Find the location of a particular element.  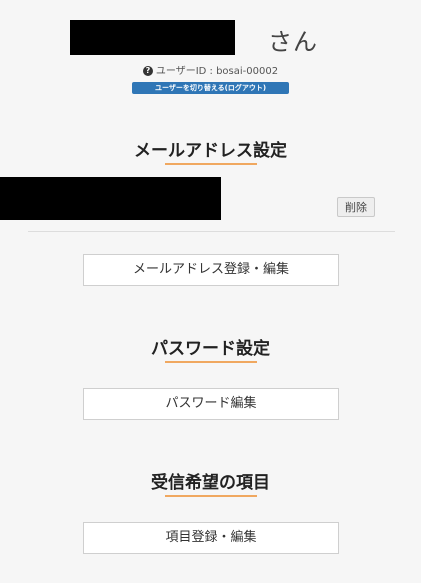

help-circle-icon: ? is located at coordinates (147, 71).